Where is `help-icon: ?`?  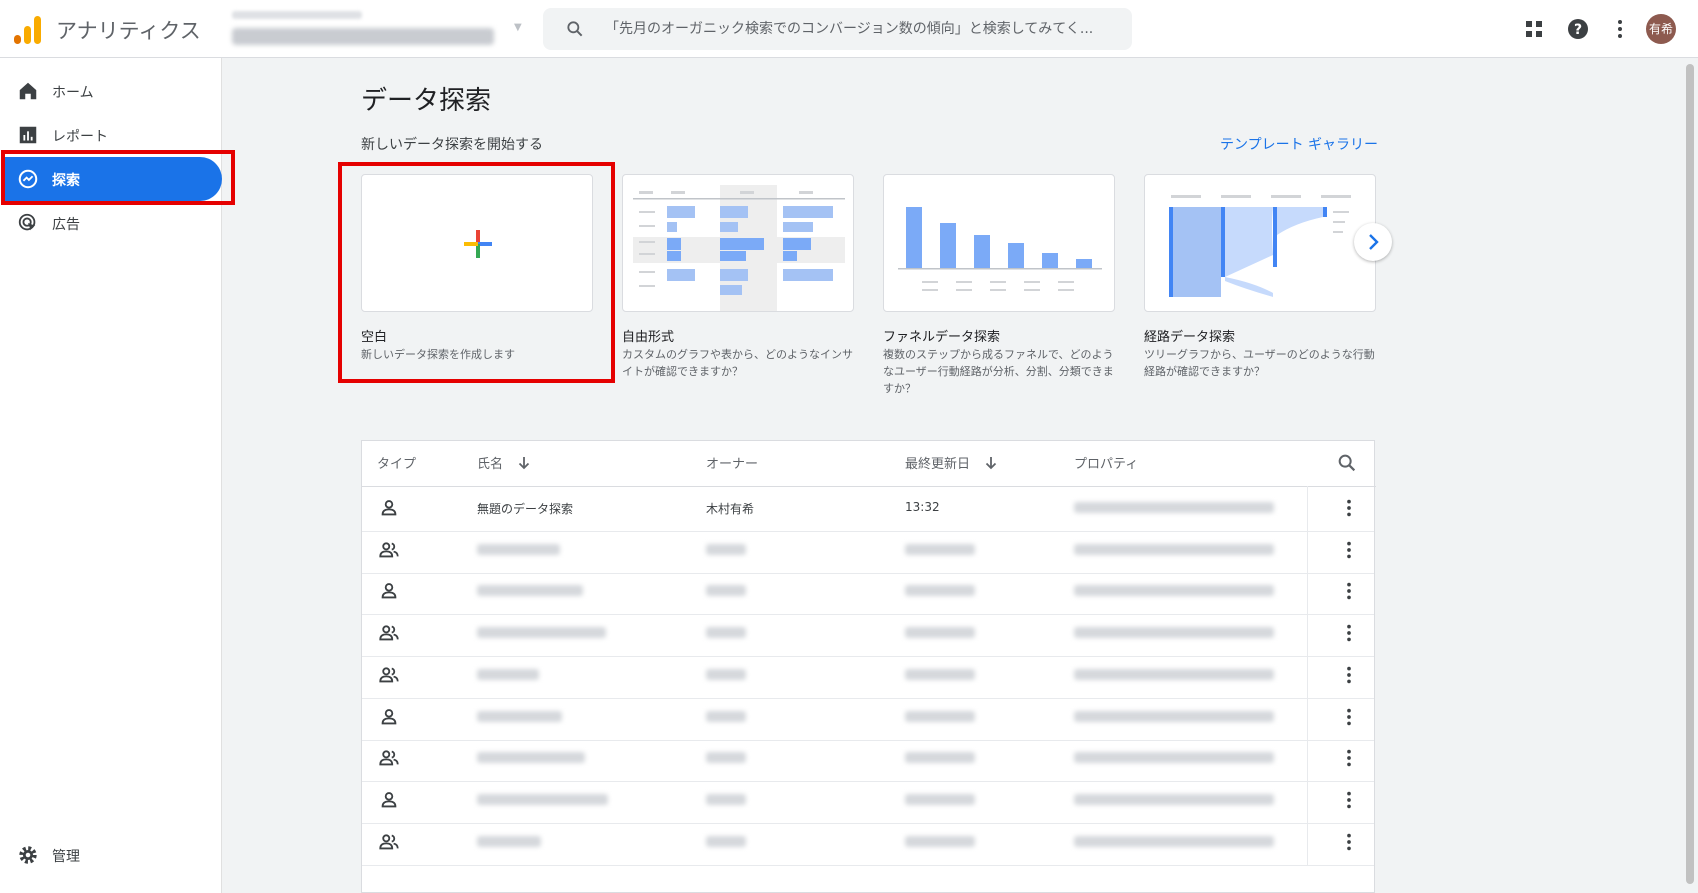
help-icon: ? is located at coordinates (1578, 29).